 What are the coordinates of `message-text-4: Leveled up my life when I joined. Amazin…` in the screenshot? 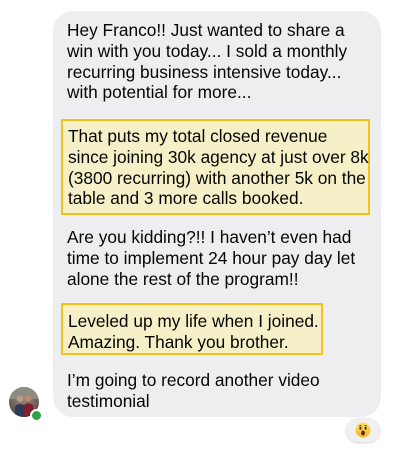 It's located at (193, 331).